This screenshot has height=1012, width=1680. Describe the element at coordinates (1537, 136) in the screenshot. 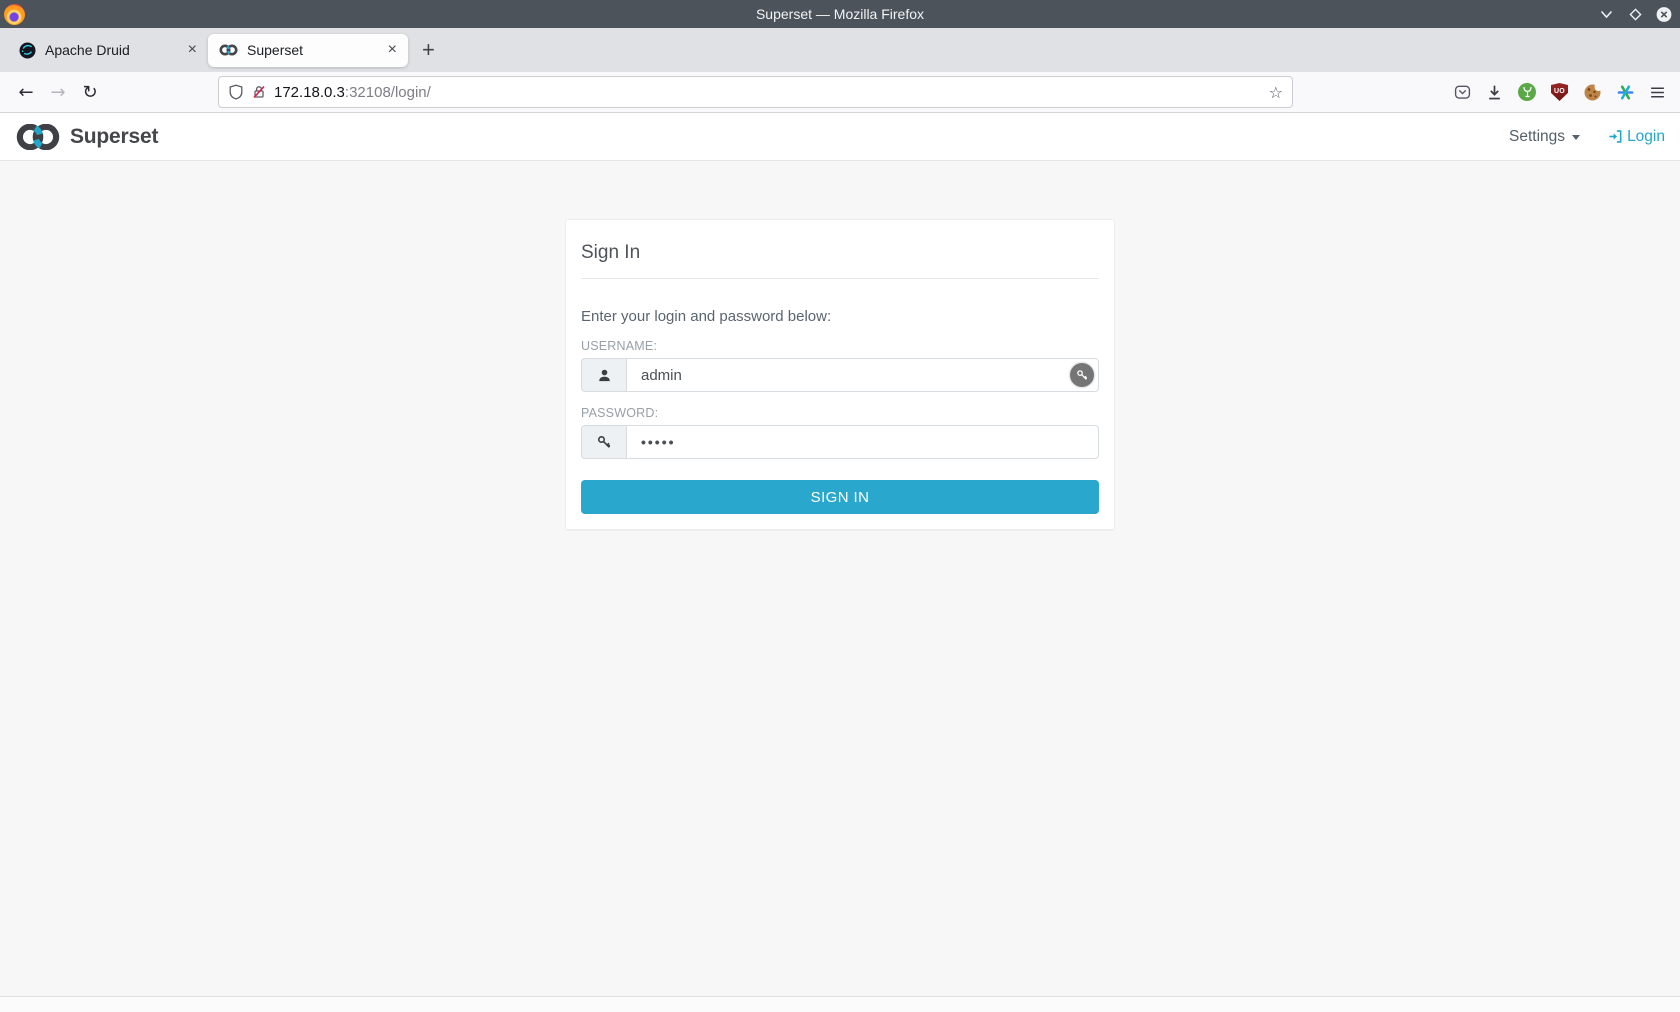

I see `settings-label: Settings` at that location.